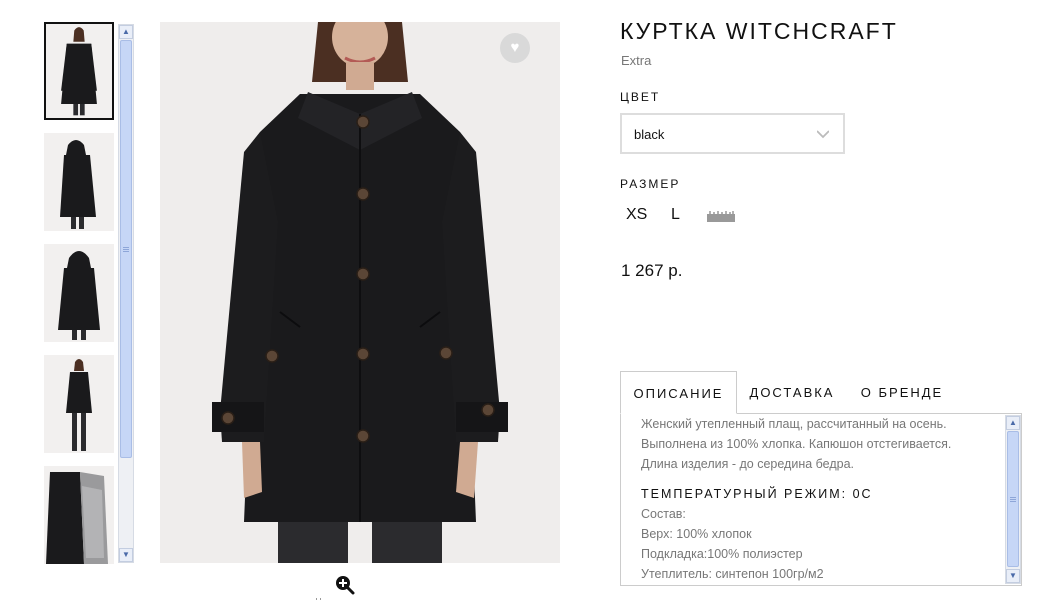 This screenshot has width=1061, height=603. I want to click on thumbnail-side, so click(79, 182).